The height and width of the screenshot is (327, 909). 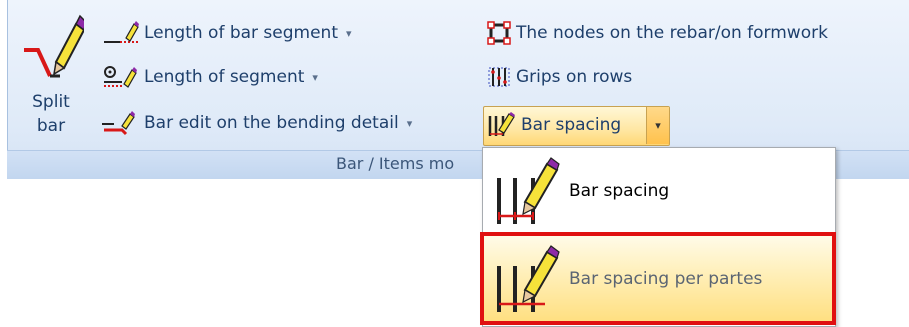 I want to click on nodes-on-rebar-button: The nodes on the rebar/on formwork, so click(x=657, y=33).